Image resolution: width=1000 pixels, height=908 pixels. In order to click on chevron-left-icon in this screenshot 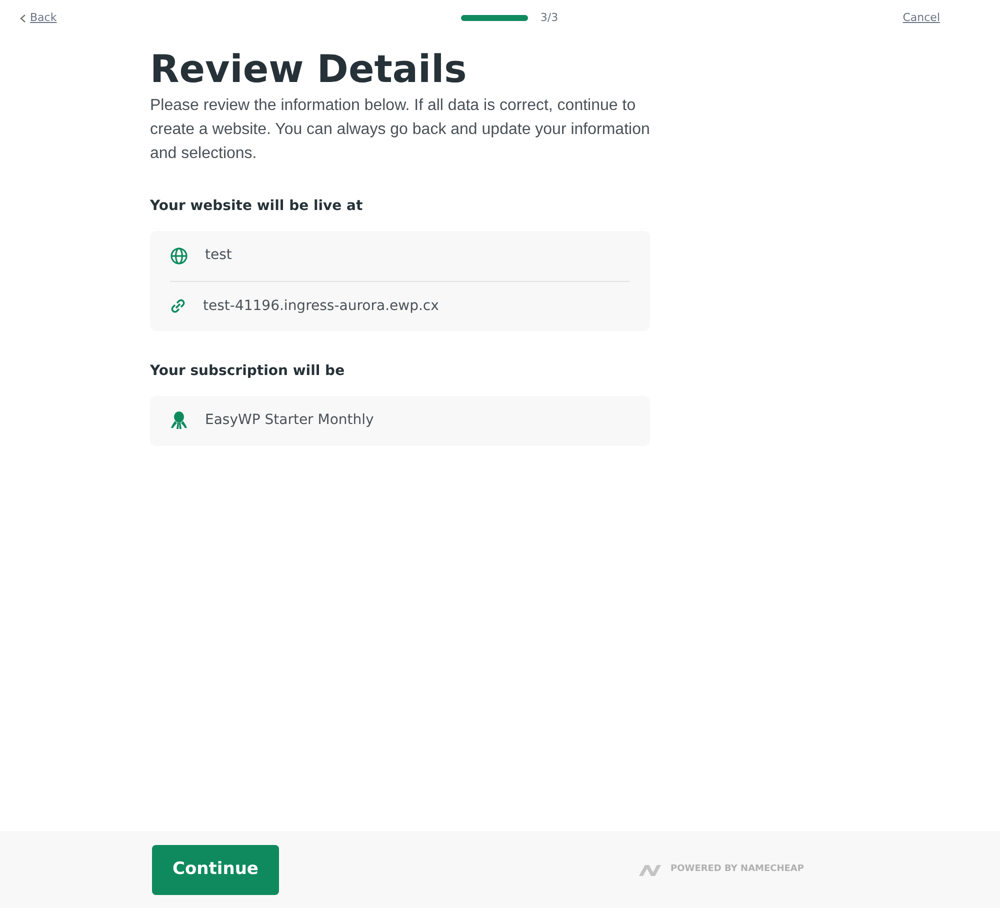, I will do `click(23, 18)`.